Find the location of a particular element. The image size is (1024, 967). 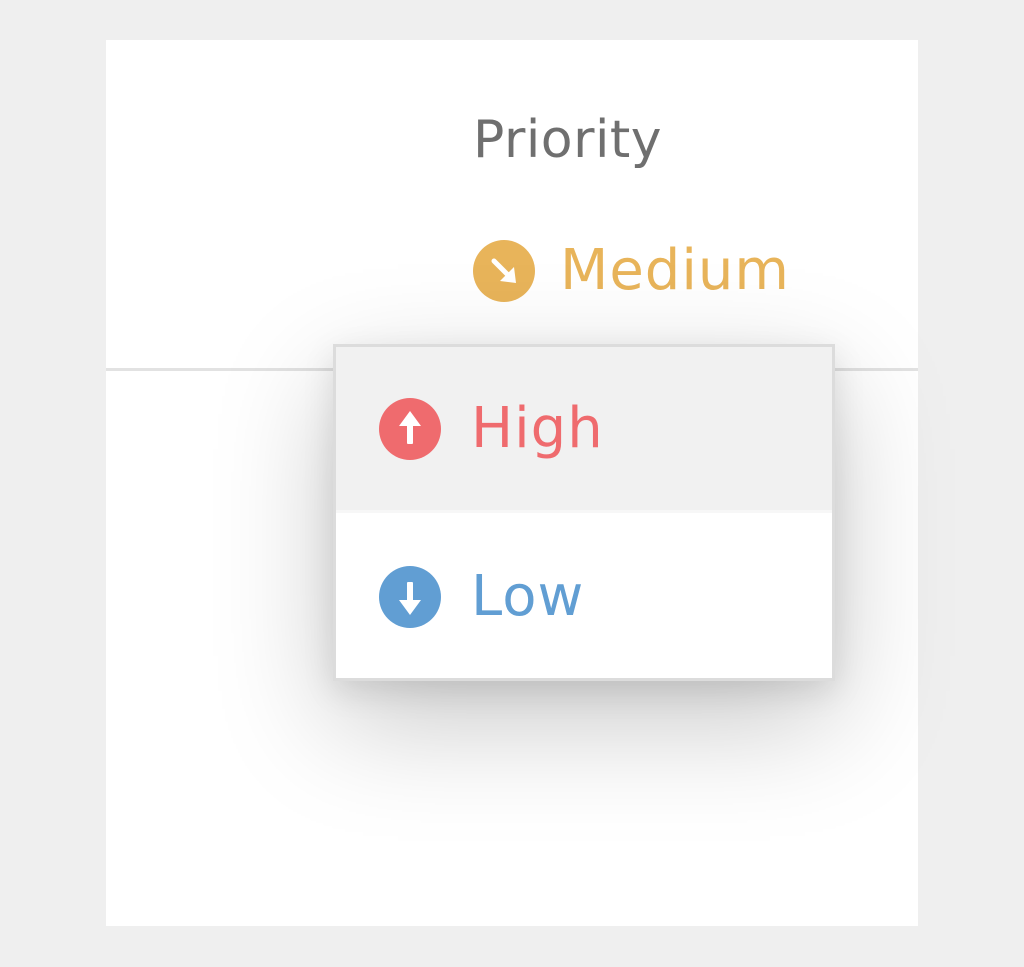

arrow-down-circle-icon is located at coordinates (410, 597).